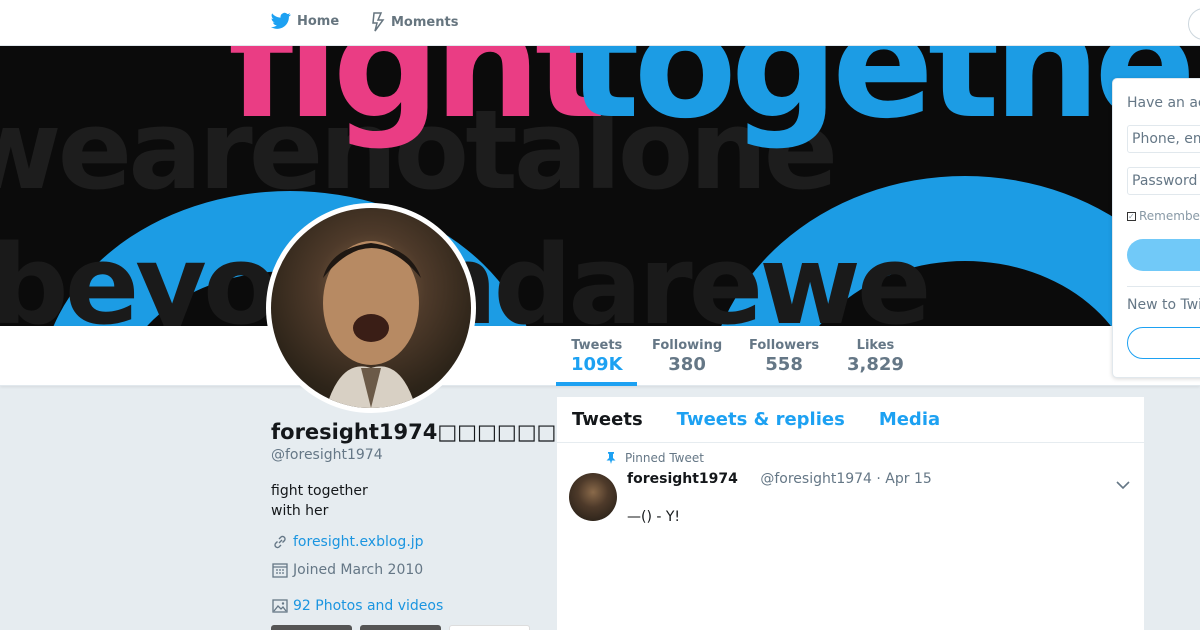  I want to click on twitter-bird-icon, so click(281, 20).